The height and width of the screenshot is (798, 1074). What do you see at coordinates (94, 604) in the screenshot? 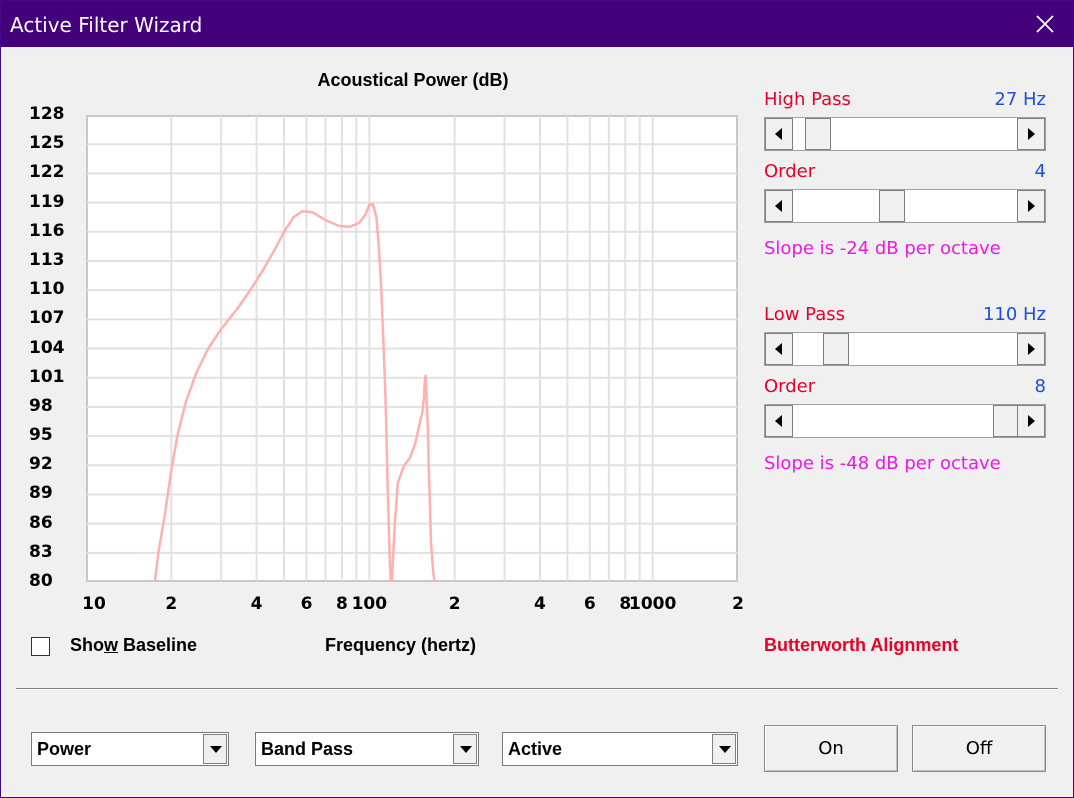
I see `x-tick-label: 10` at bounding box center [94, 604].